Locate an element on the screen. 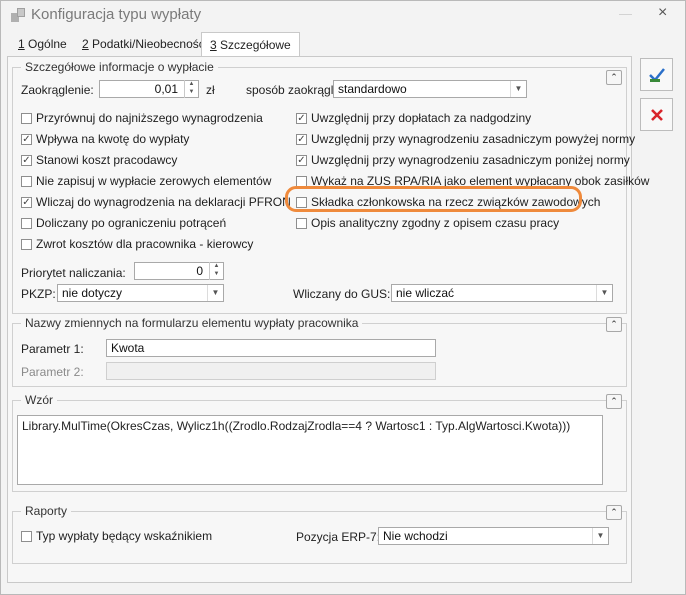 This screenshot has height=595, width=686. check-indicator-type: Typ wypłaty będący wskaźnikiem is located at coordinates (116, 536).